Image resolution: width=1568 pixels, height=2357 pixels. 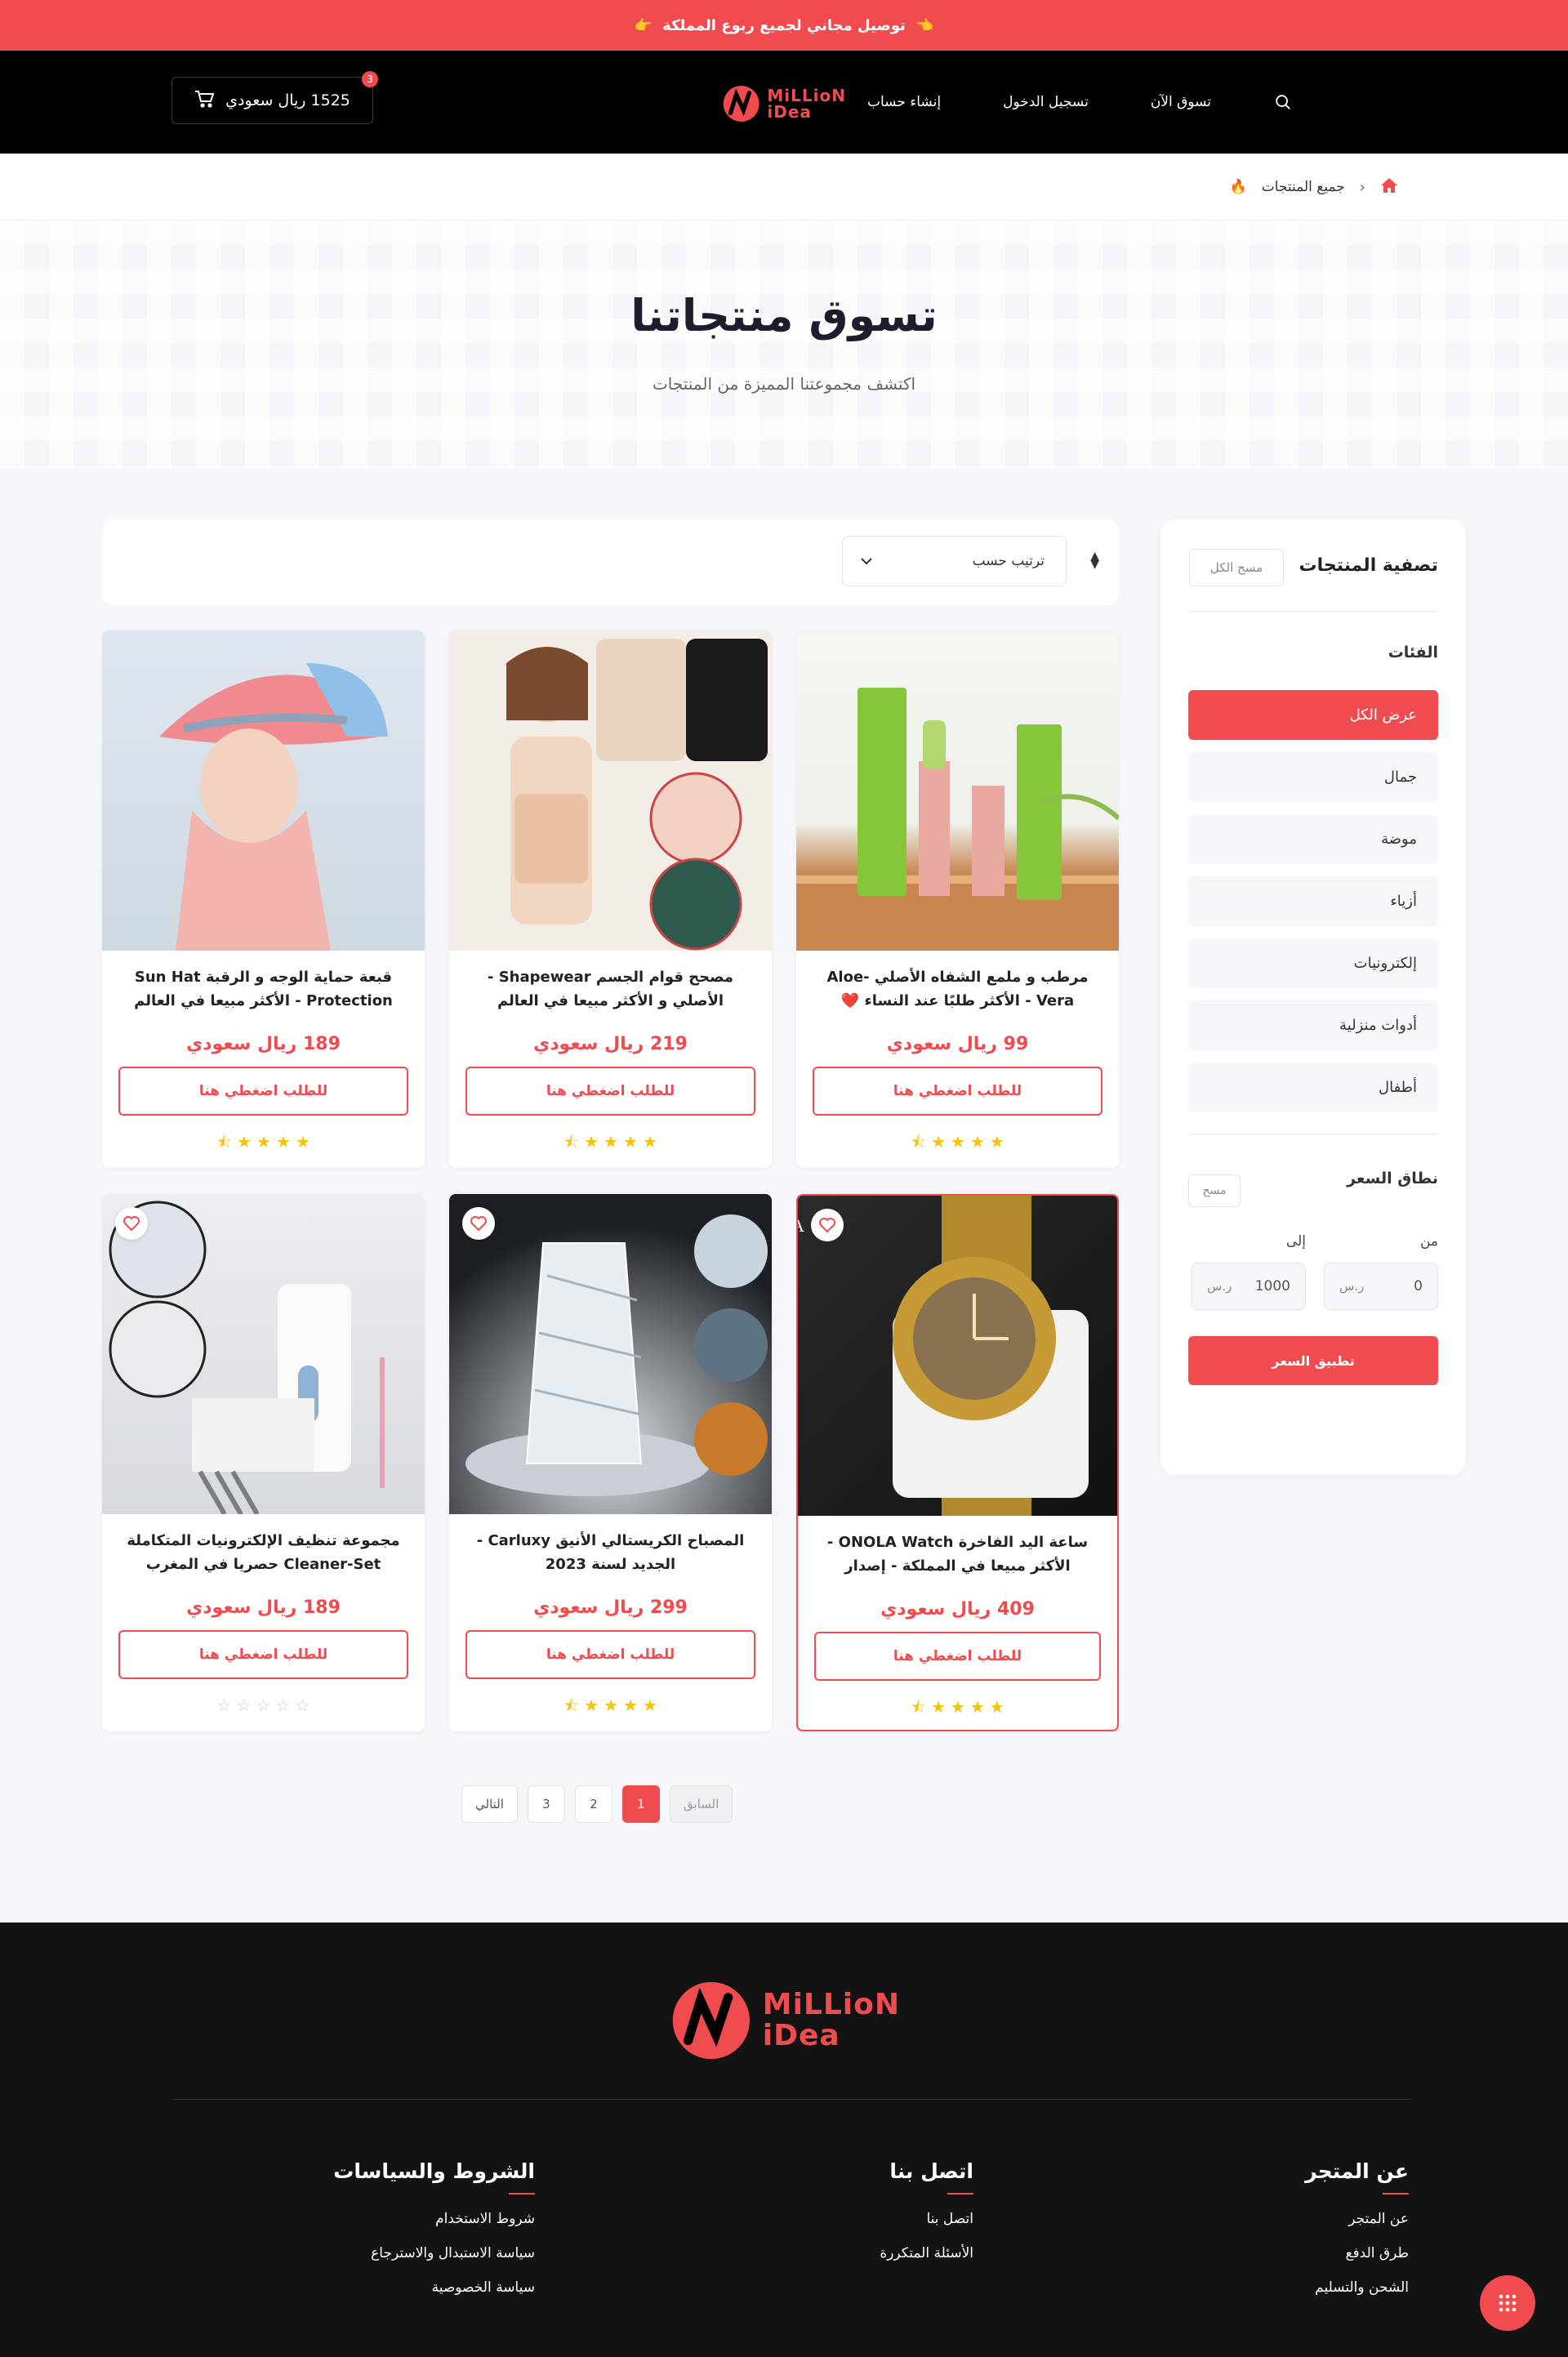 I want to click on search-icon, so click(x=1283, y=102).